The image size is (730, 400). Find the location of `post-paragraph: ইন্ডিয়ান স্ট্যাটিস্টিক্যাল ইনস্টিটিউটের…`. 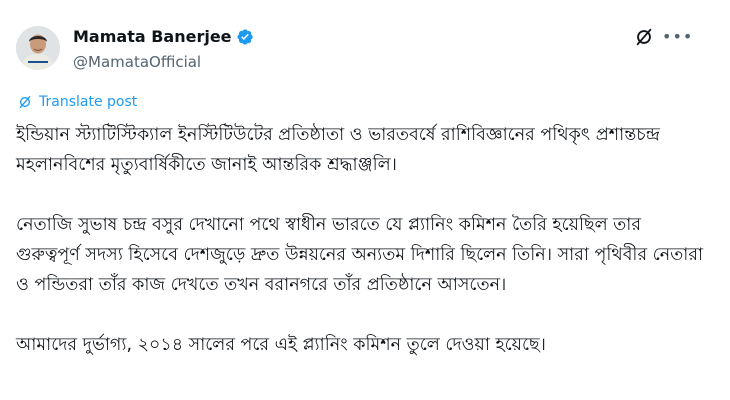

post-paragraph: ইন্ডিয়ান স্ট্যাটিস্টিক্যাল ইনস্টিটিউটের… is located at coordinates (338, 150).